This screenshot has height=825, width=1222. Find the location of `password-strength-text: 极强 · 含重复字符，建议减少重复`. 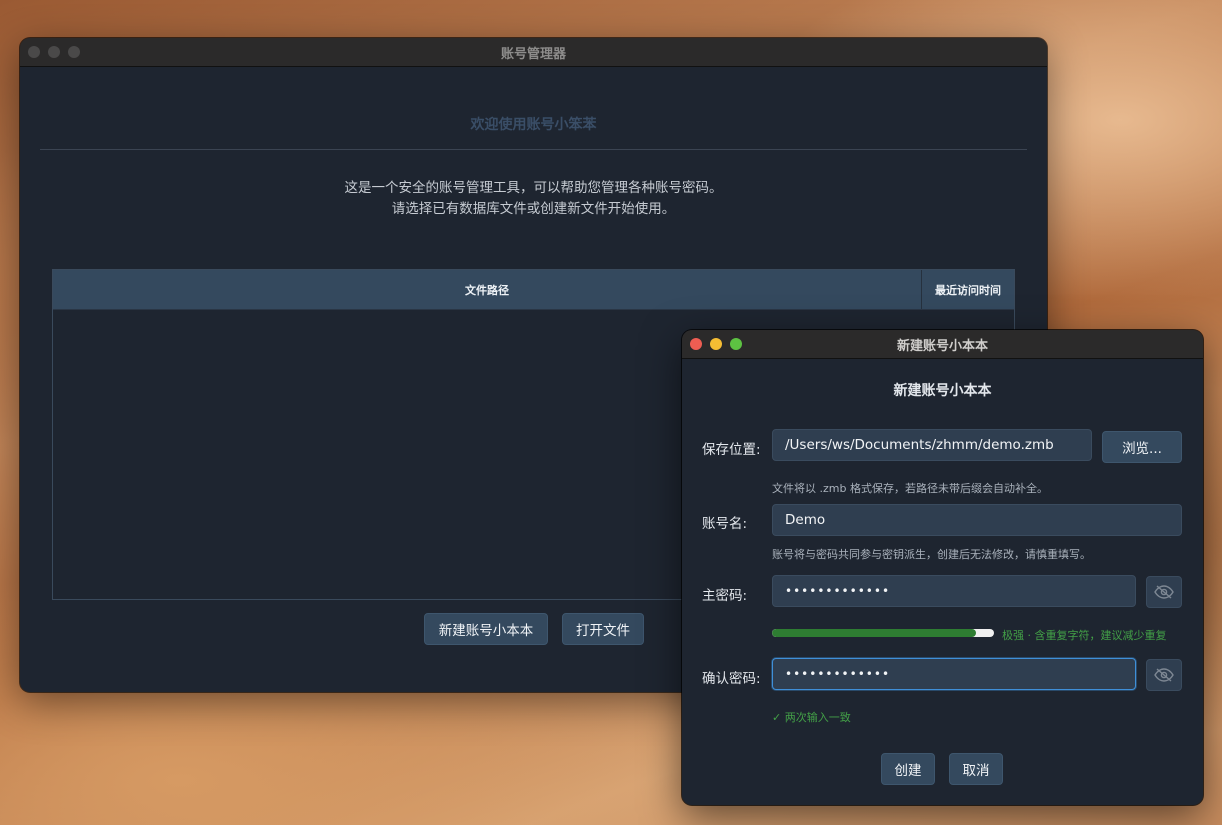

password-strength-text: 极强 · 含重复字符，建议减少重复 is located at coordinates (1084, 635).